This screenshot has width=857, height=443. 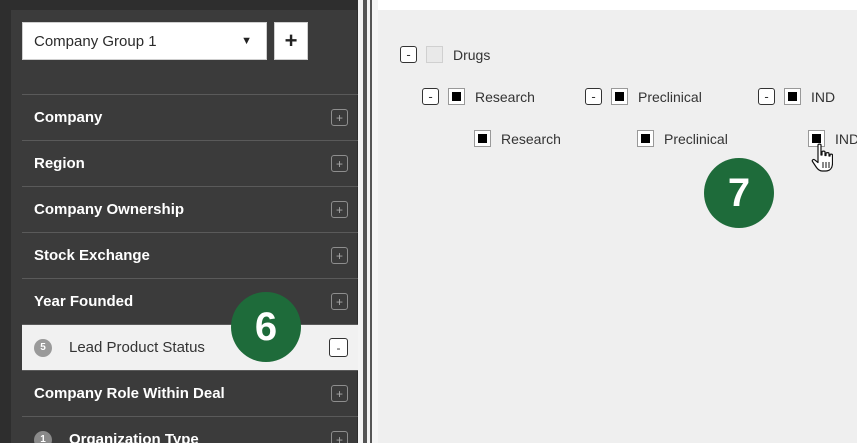 I want to click on tree-node-label: Research, so click(x=505, y=96).